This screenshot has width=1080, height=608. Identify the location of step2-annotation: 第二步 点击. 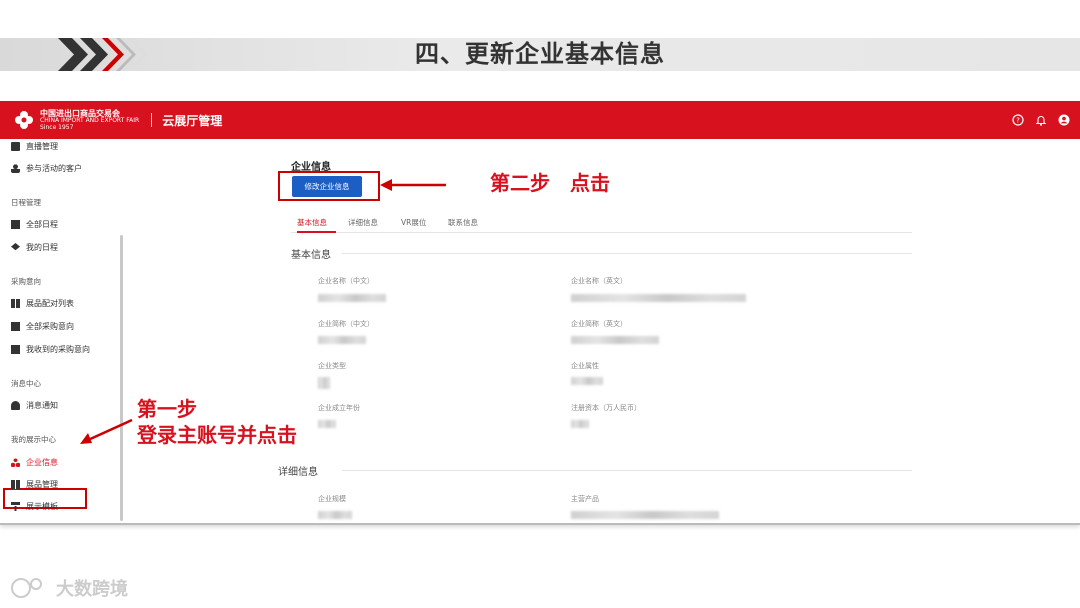
(550, 183).